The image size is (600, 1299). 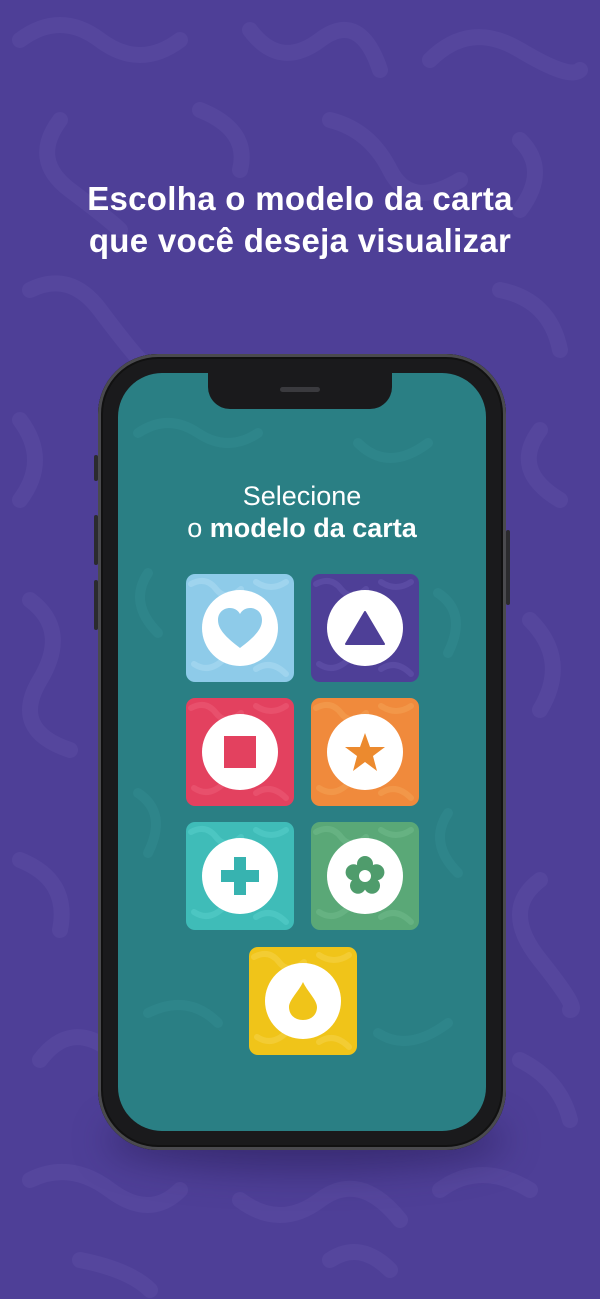 I want to click on heart-icon, so click(x=240, y=628).